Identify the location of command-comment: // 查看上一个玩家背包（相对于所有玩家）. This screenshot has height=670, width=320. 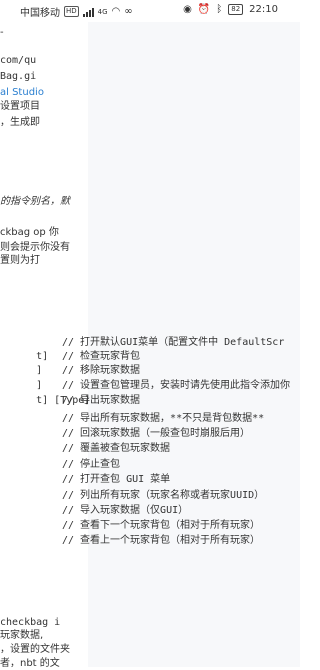
(161, 540).